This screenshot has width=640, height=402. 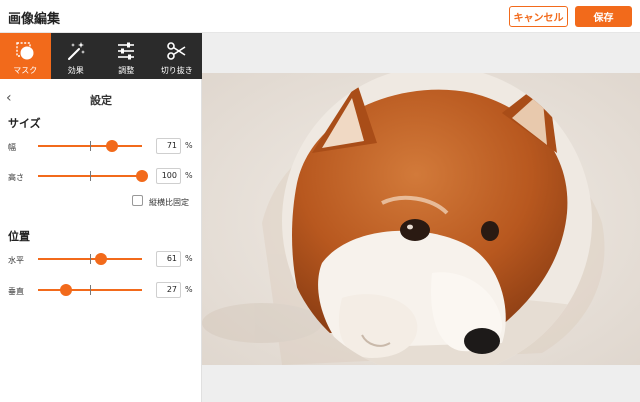 I want to click on vertical-slider, so click(x=90, y=290).